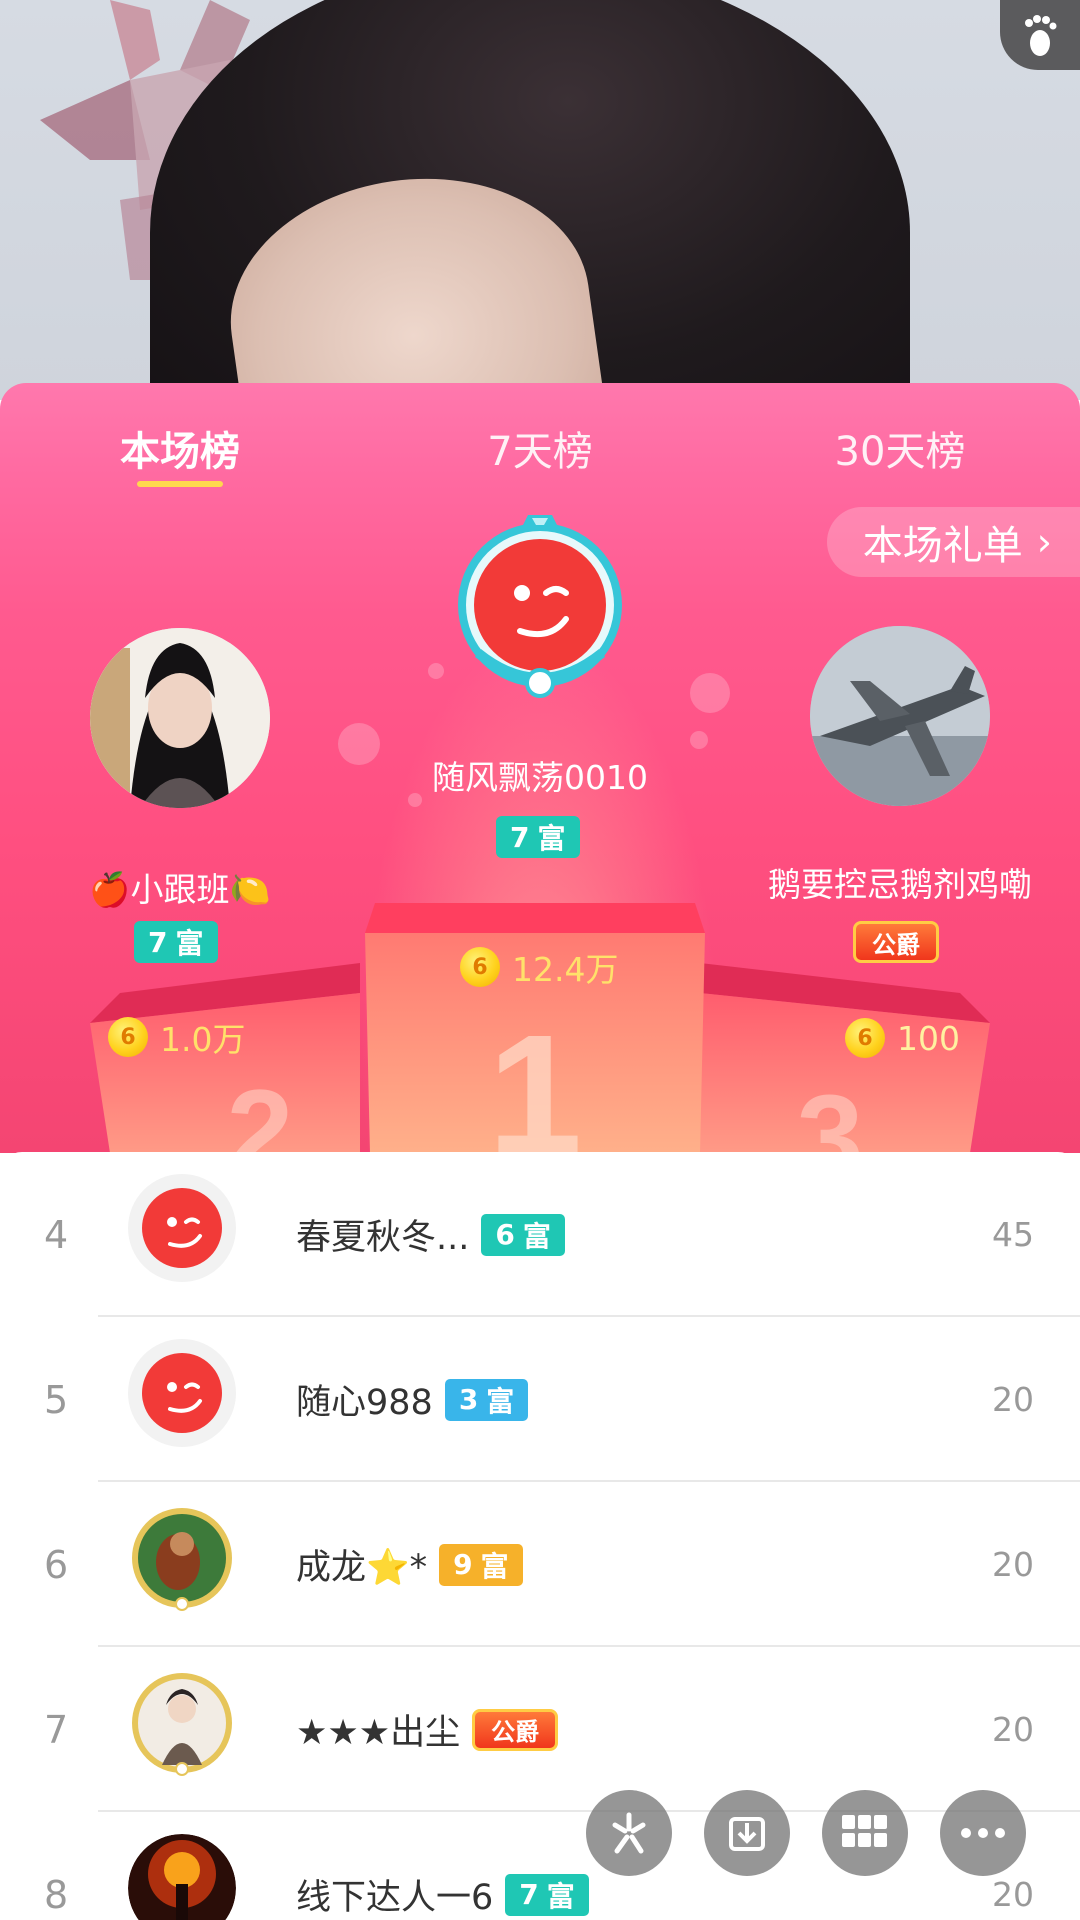  What do you see at coordinates (902, 1038) in the screenshot?
I see `top3-score: 6 100` at bounding box center [902, 1038].